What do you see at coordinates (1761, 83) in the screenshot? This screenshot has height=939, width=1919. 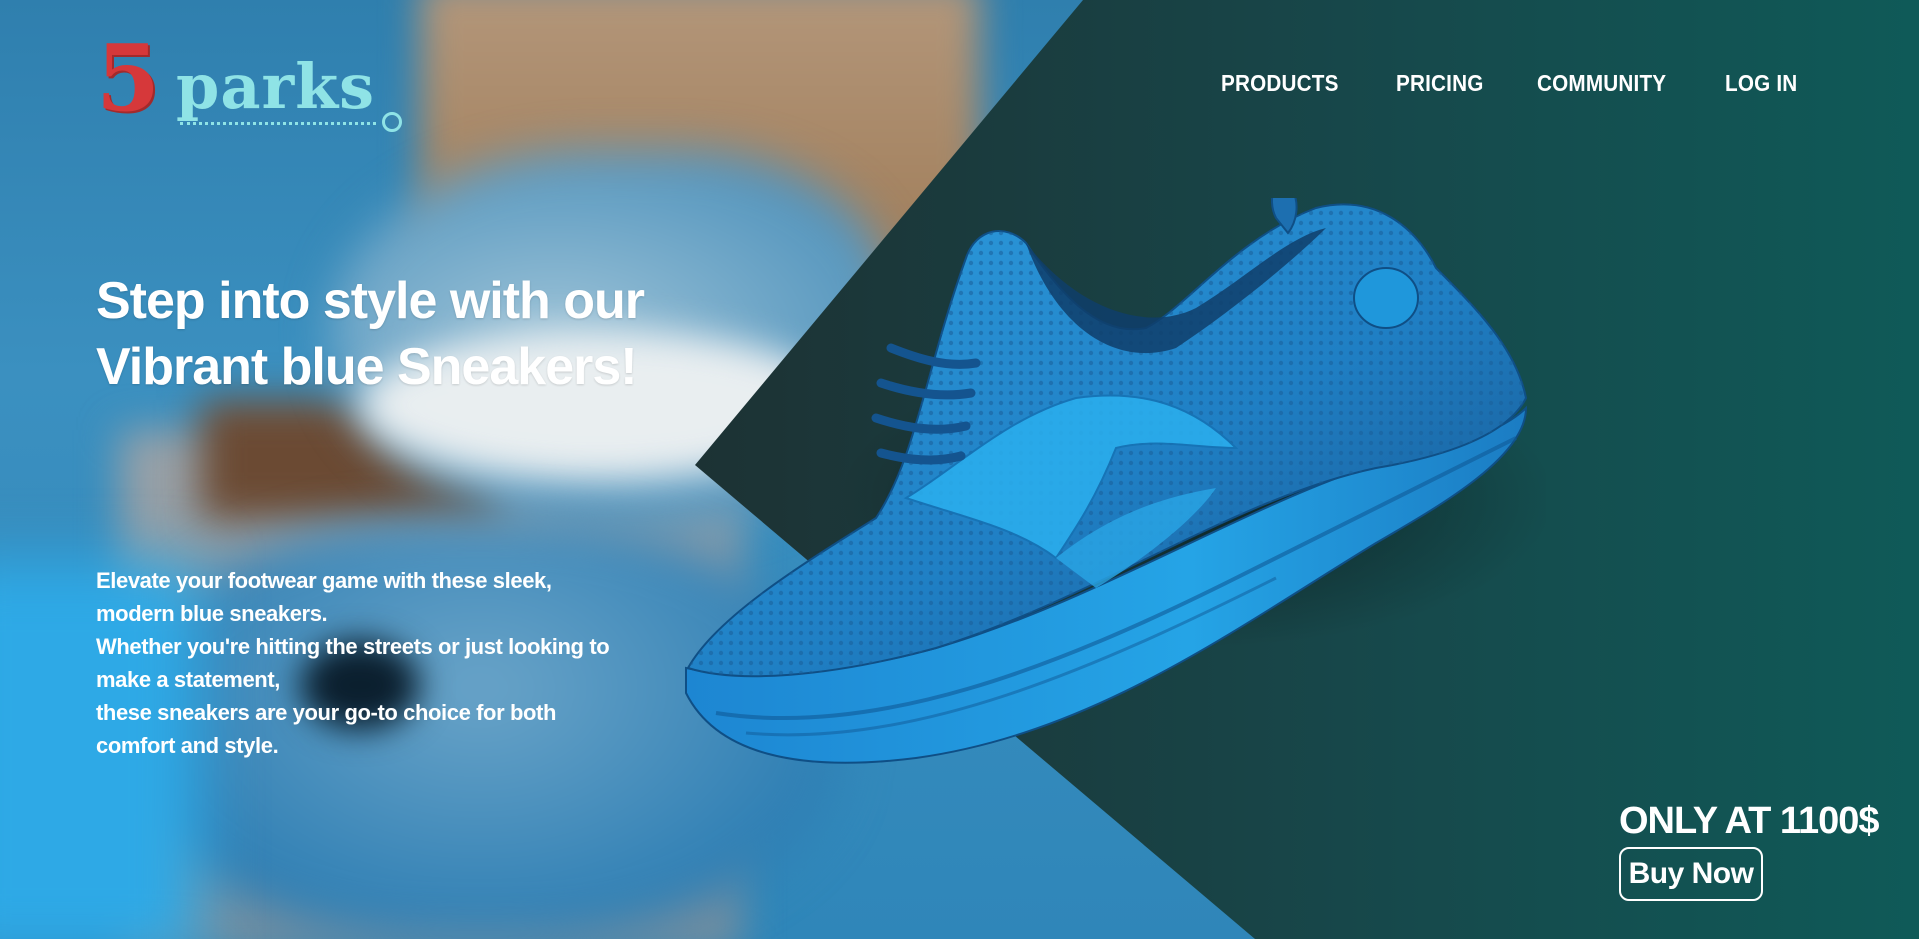 I see `nav-item-login: LOG IN` at bounding box center [1761, 83].